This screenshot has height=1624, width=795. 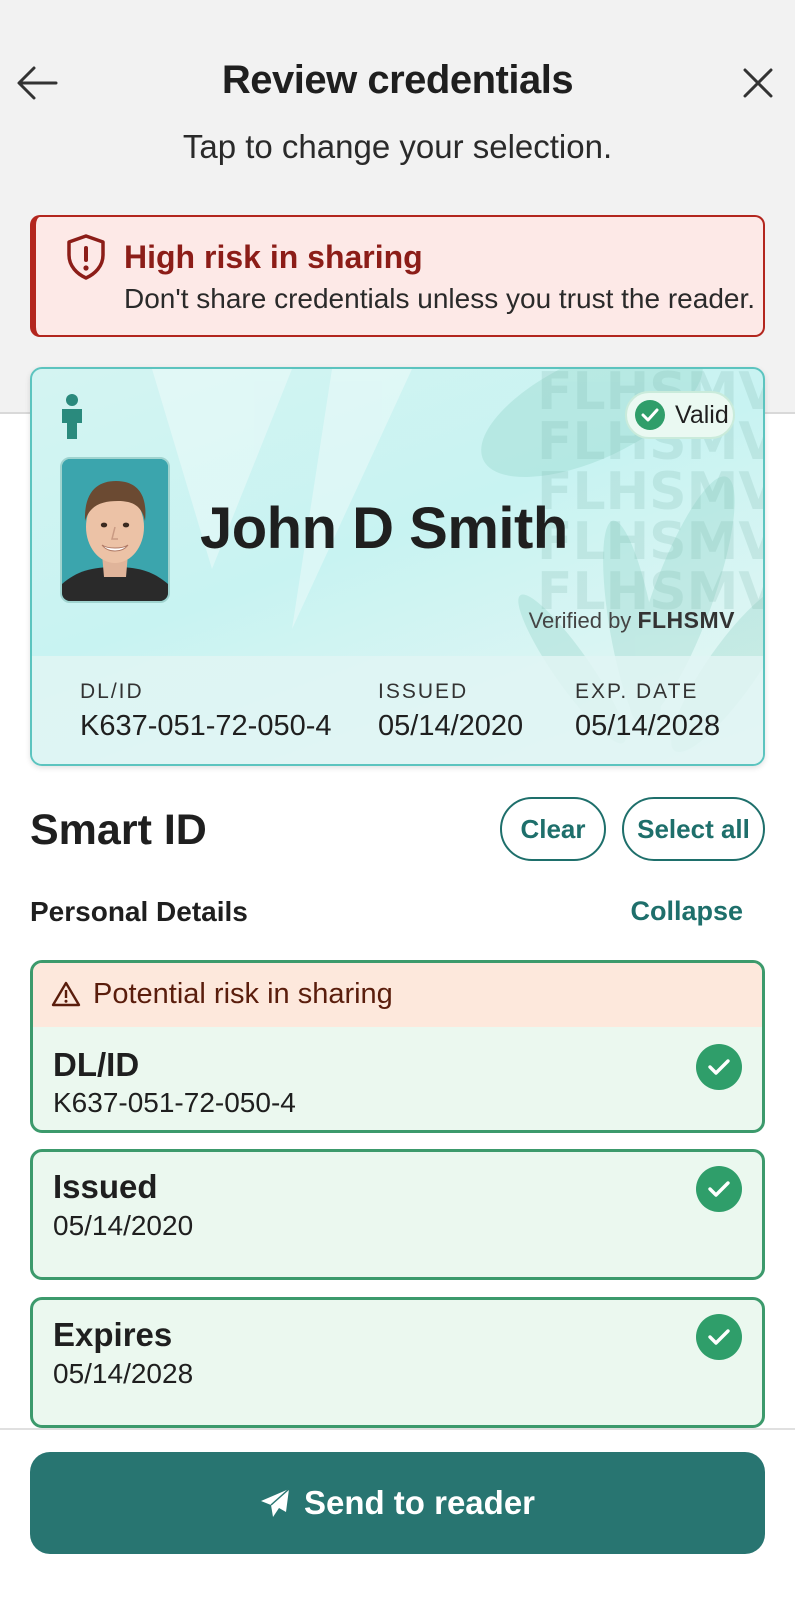 I want to click on person-icon, so click(x=72, y=416).